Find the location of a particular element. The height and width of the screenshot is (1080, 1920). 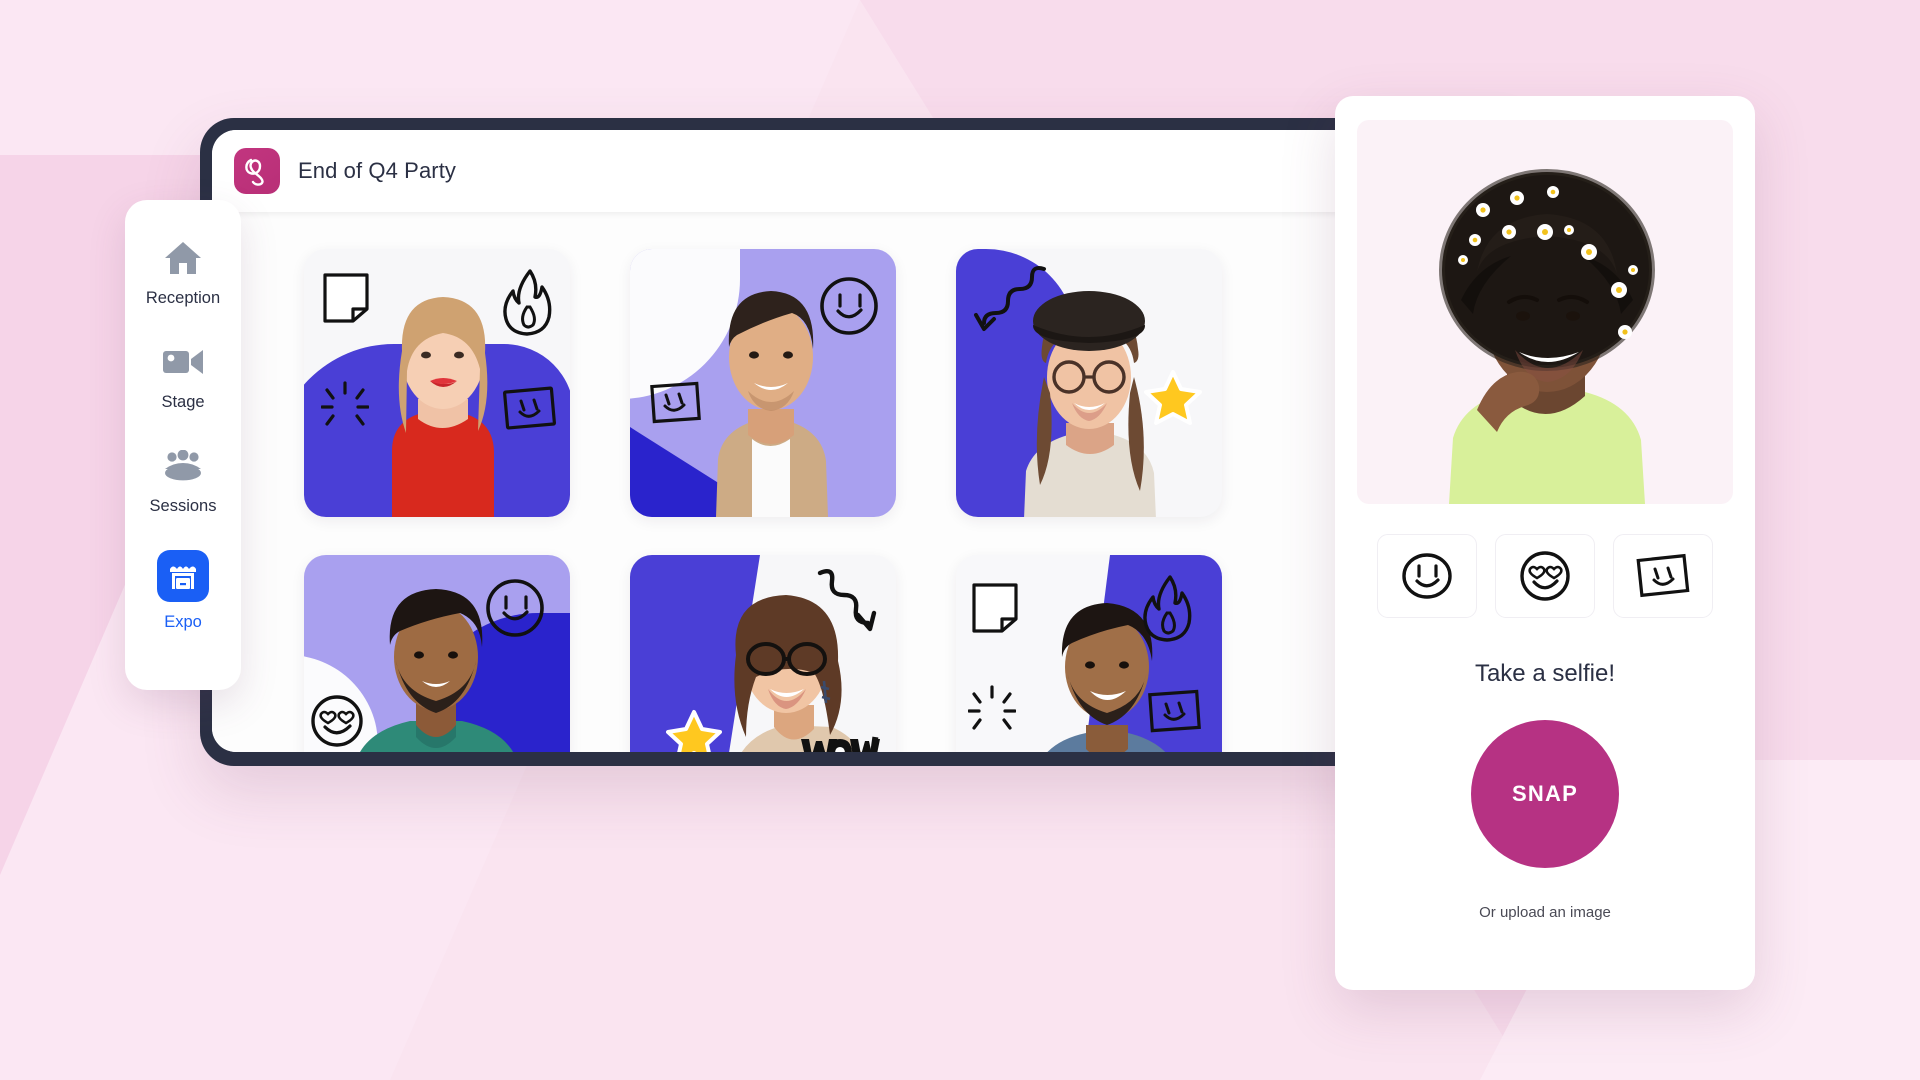

selfie-preview is located at coordinates (1545, 312).